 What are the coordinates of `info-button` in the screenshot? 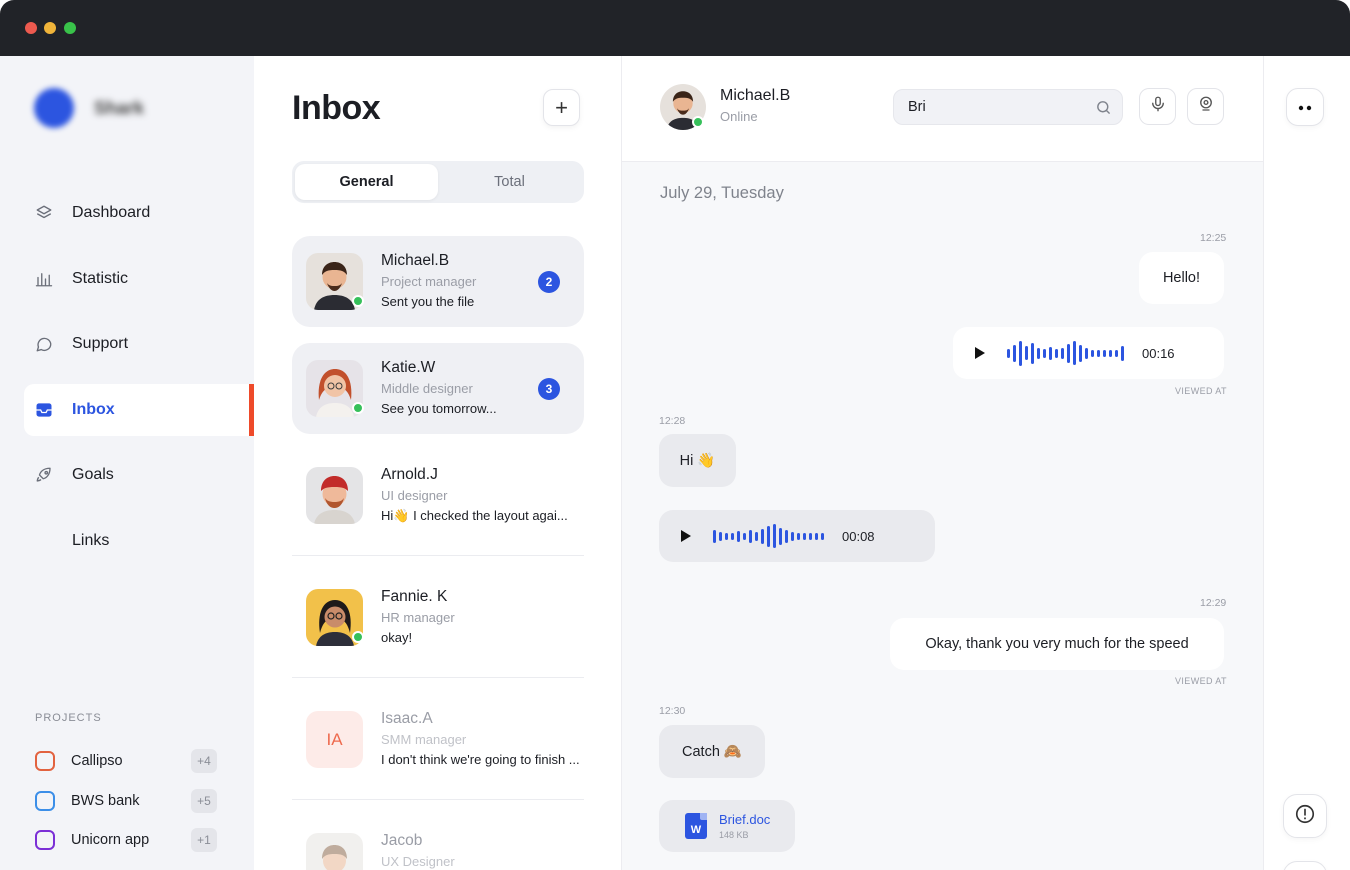 It's located at (1305, 816).